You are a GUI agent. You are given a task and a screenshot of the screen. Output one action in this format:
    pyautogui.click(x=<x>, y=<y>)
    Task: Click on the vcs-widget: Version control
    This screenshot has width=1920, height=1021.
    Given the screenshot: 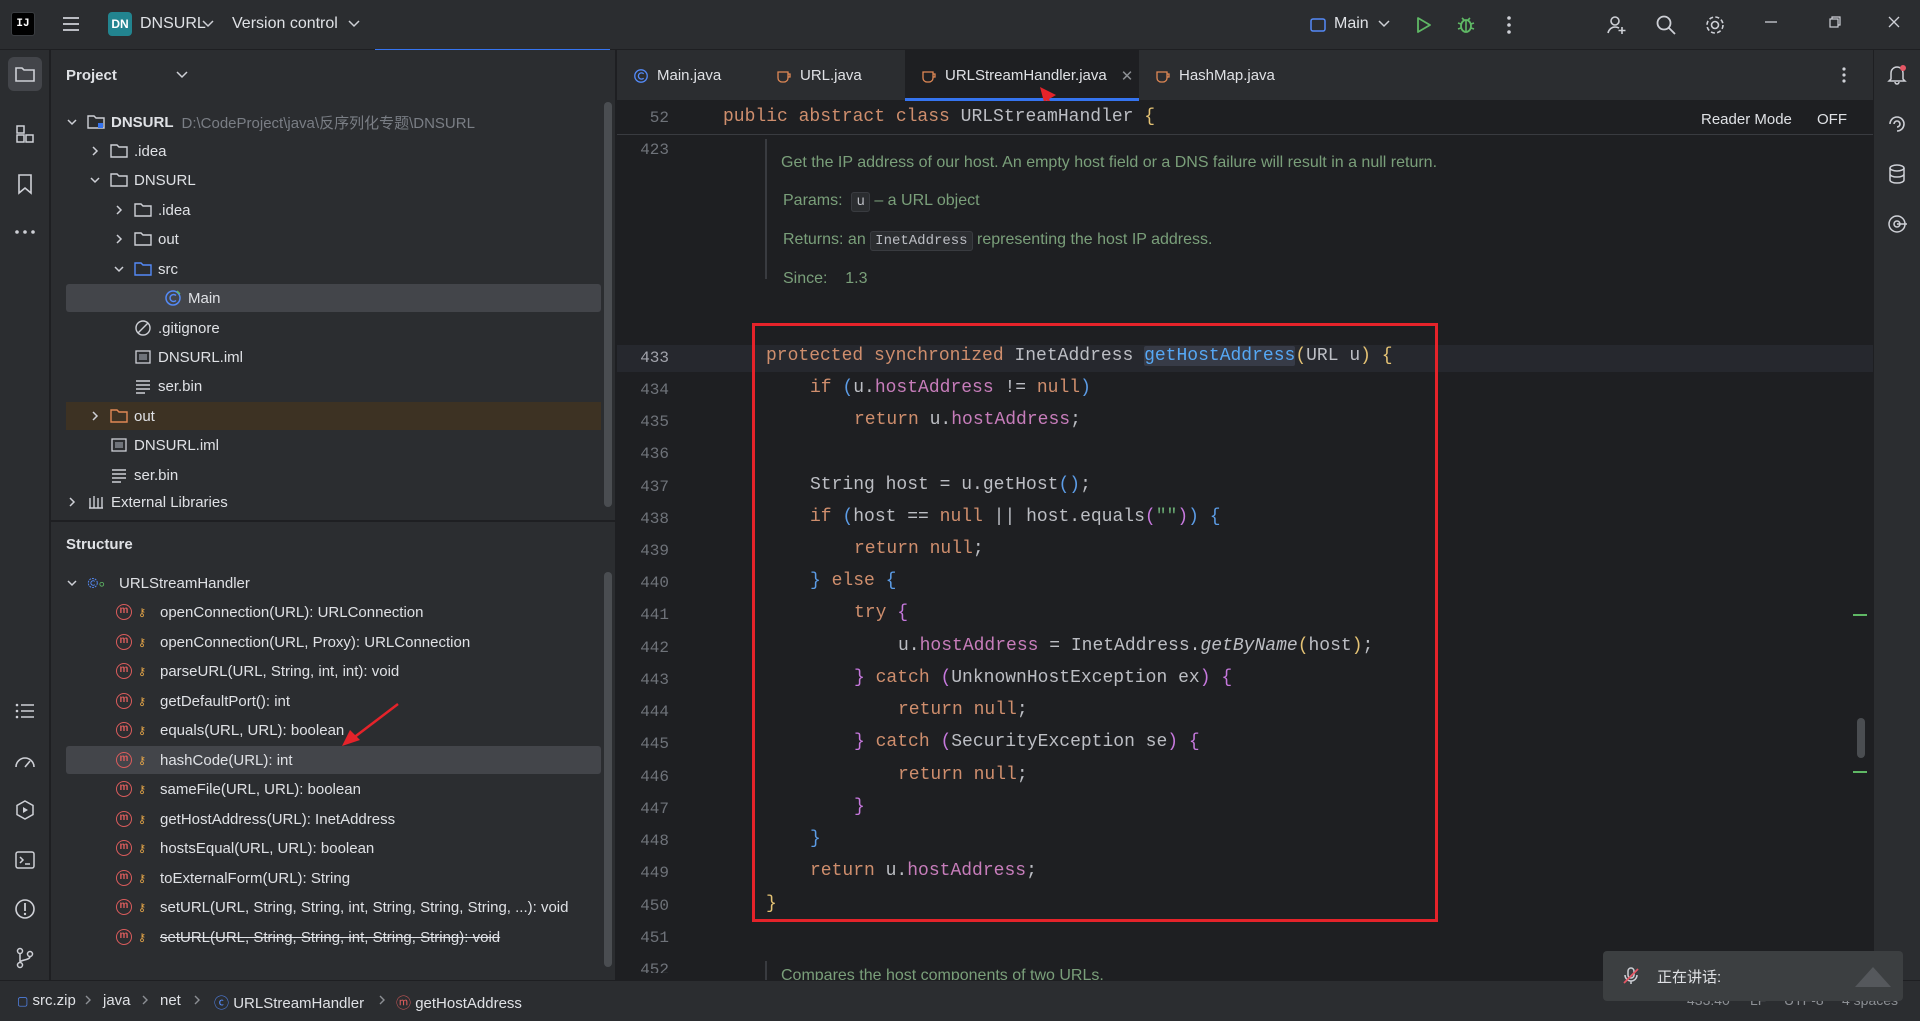 What is the action you would take?
    pyautogui.click(x=285, y=24)
    